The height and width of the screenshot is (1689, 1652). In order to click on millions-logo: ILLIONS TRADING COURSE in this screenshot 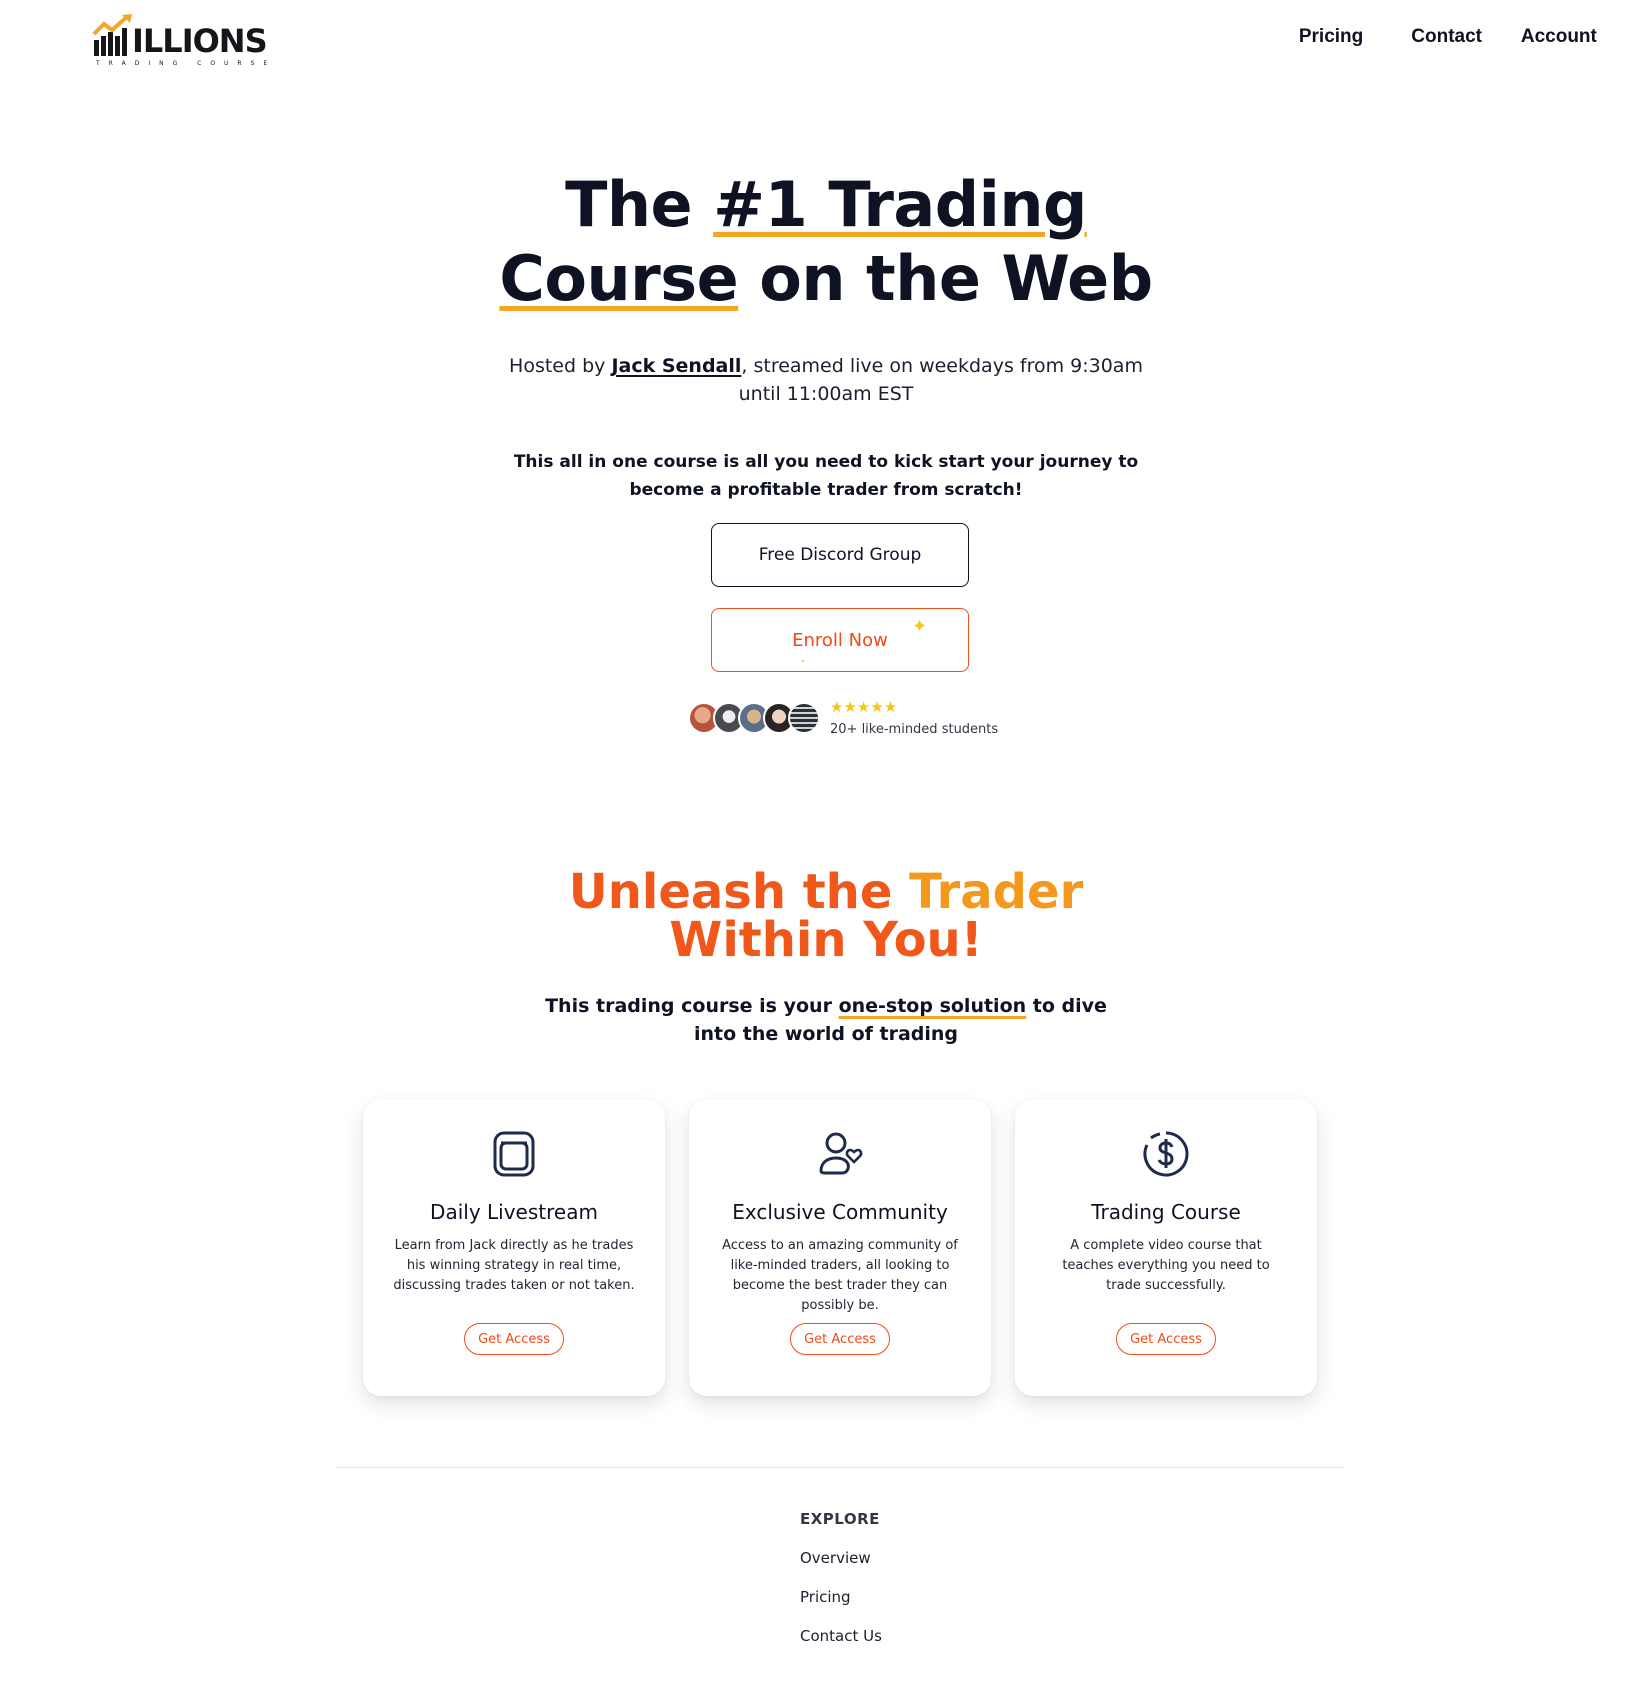, I will do `click(180, 40)`.